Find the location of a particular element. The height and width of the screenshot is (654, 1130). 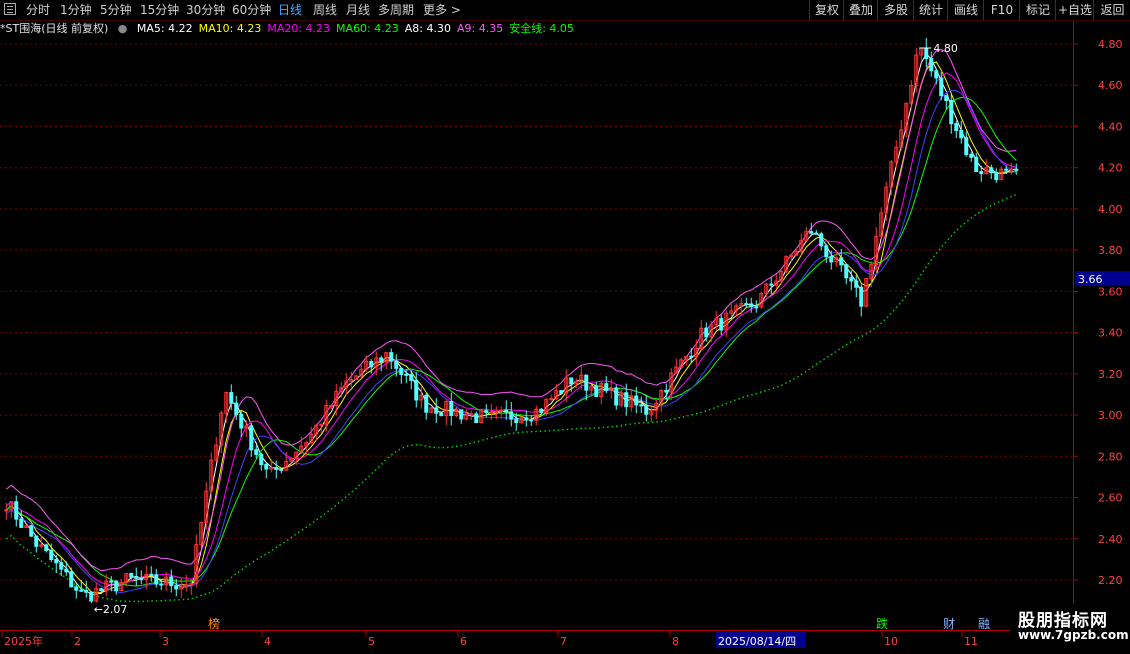

period-tab-4: 30分钟 is located at coordinates (205, 10).